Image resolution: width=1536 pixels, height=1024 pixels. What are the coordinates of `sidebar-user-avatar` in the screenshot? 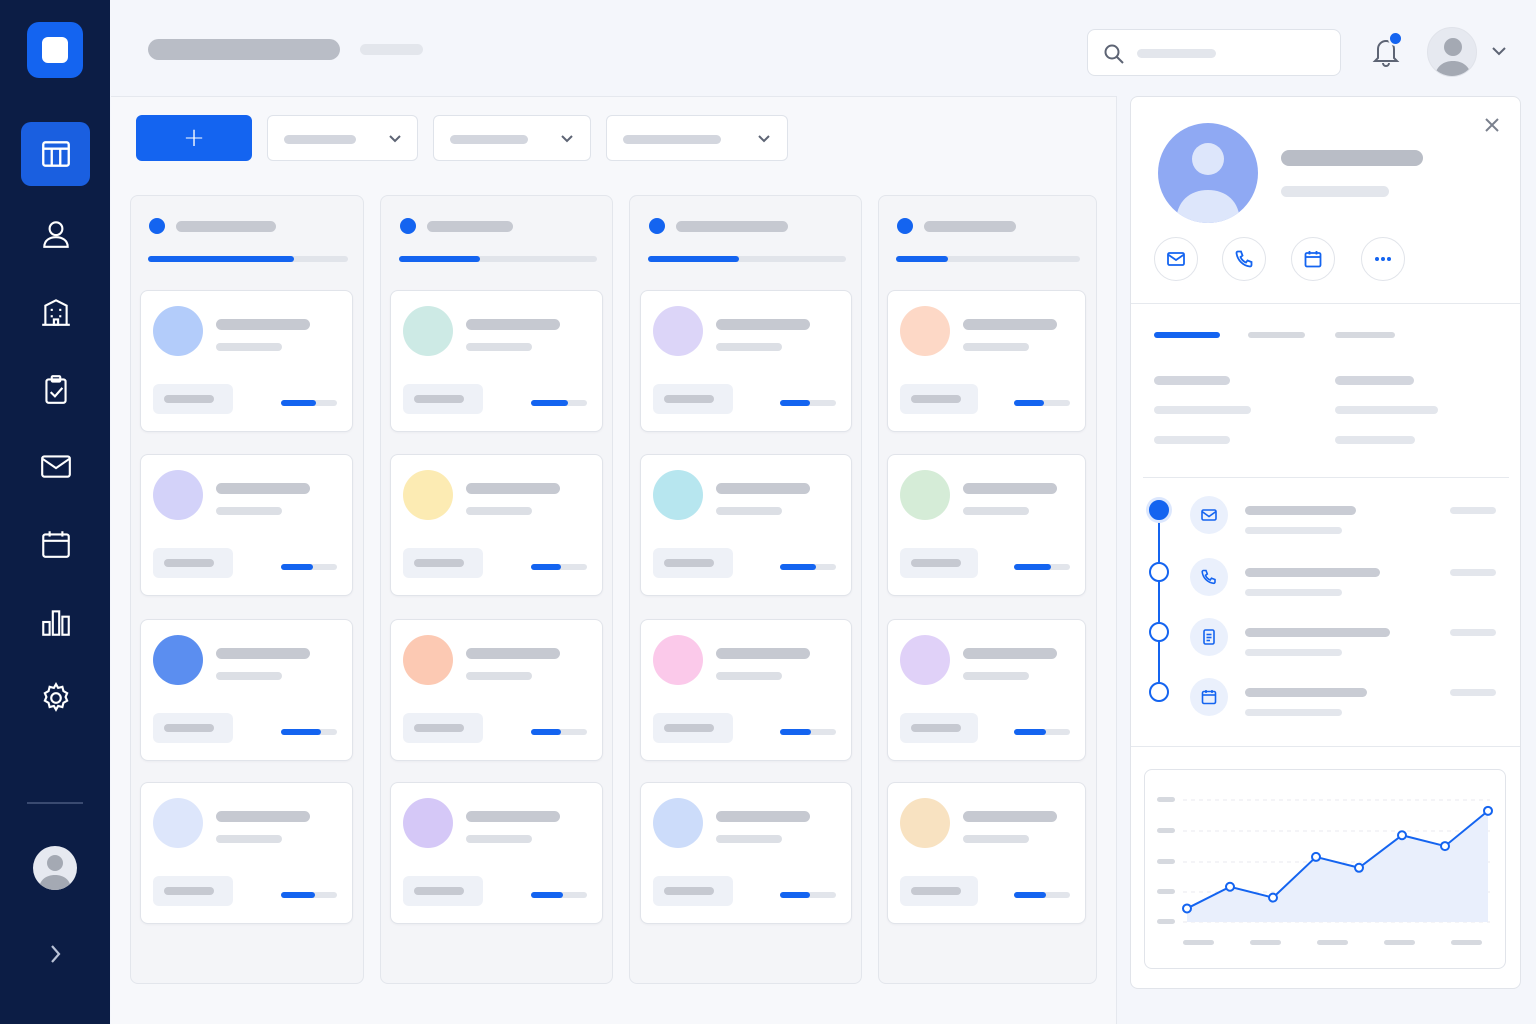 It's located at (55, 868).